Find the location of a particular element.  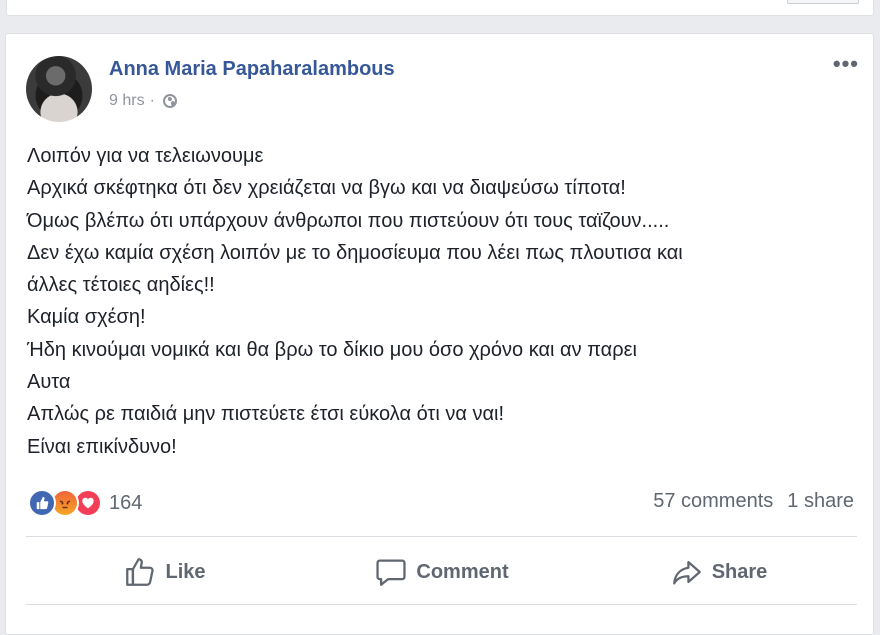

post-timestamp: 9 hrs is located at coordinates (127, 101).